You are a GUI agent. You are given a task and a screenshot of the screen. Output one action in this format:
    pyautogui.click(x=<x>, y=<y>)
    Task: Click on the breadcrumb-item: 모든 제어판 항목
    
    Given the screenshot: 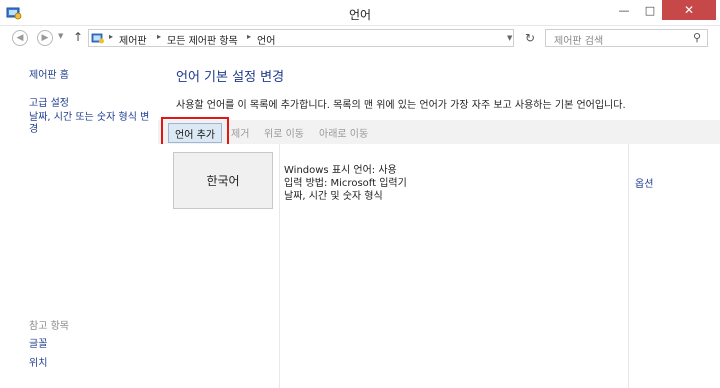 What is the action you would take?
    pyautogui.click(x=202, y=39)
    